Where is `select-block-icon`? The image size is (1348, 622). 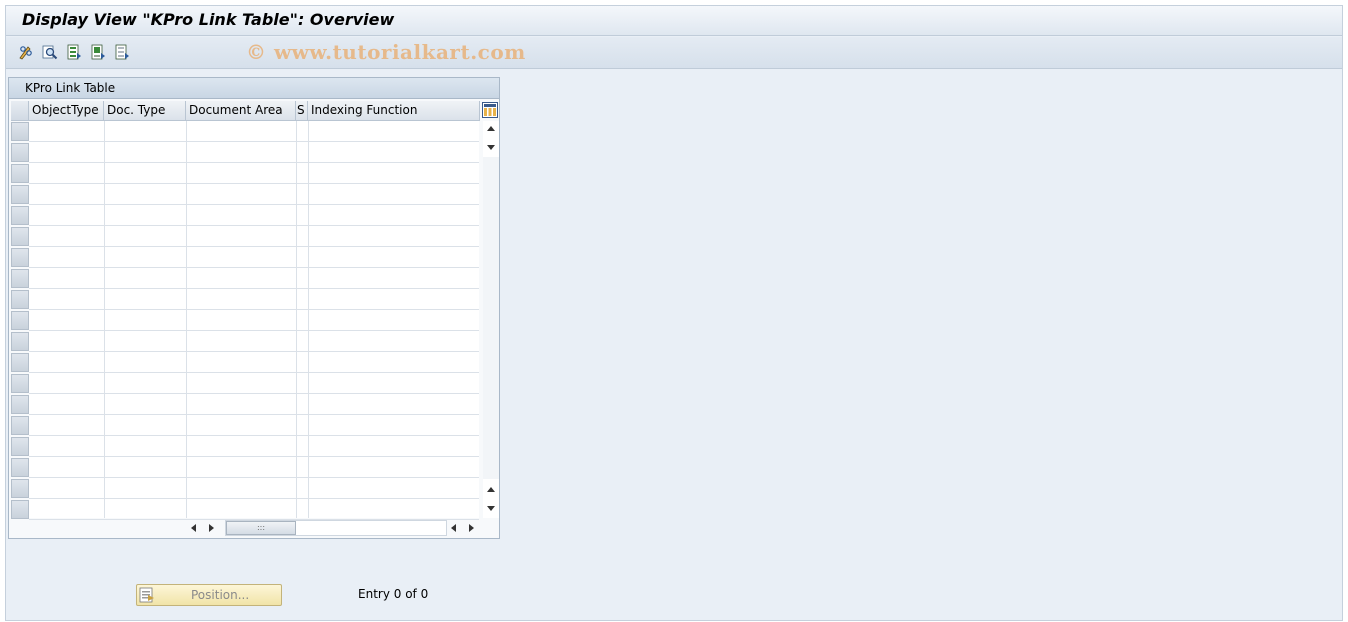 select-block-icon is located at coordinates (98, 52).